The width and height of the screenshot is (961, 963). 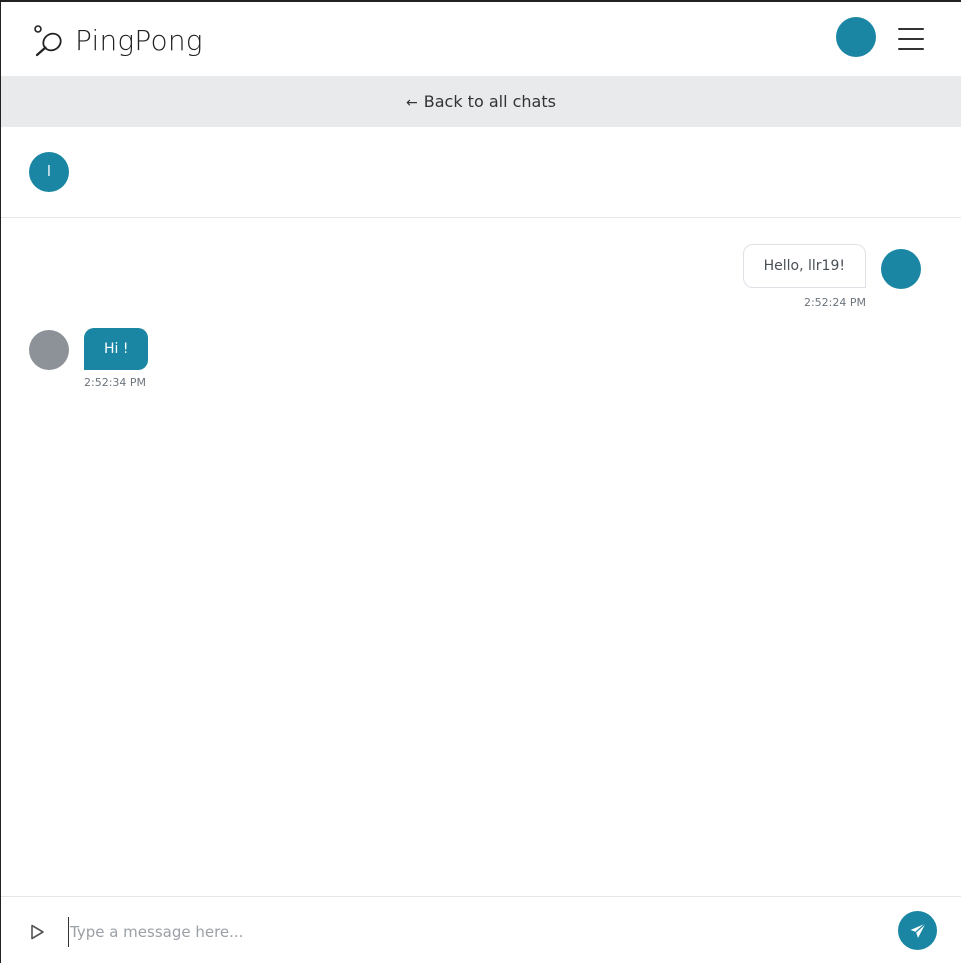 I want to click on message-timestamp: 2:52:24 PM, so click(x=834, y=302).